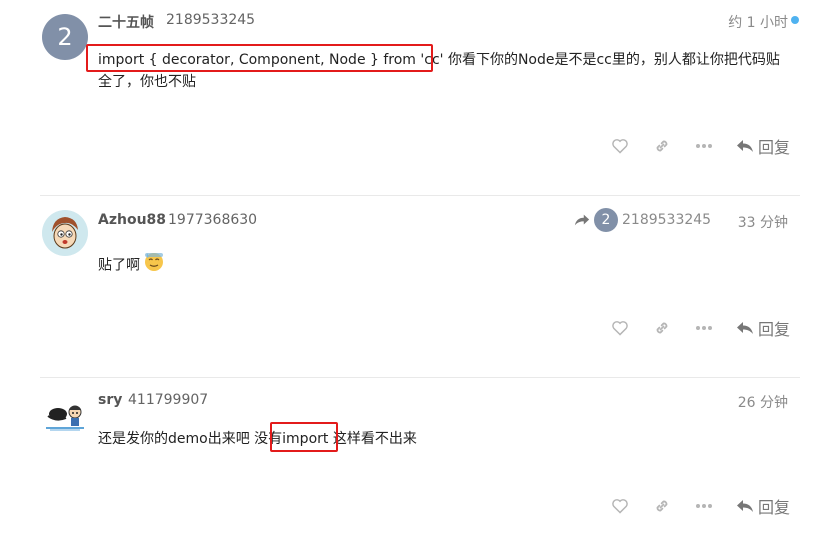  I want to click on body-text: 贴了啊, so click(119, 265).